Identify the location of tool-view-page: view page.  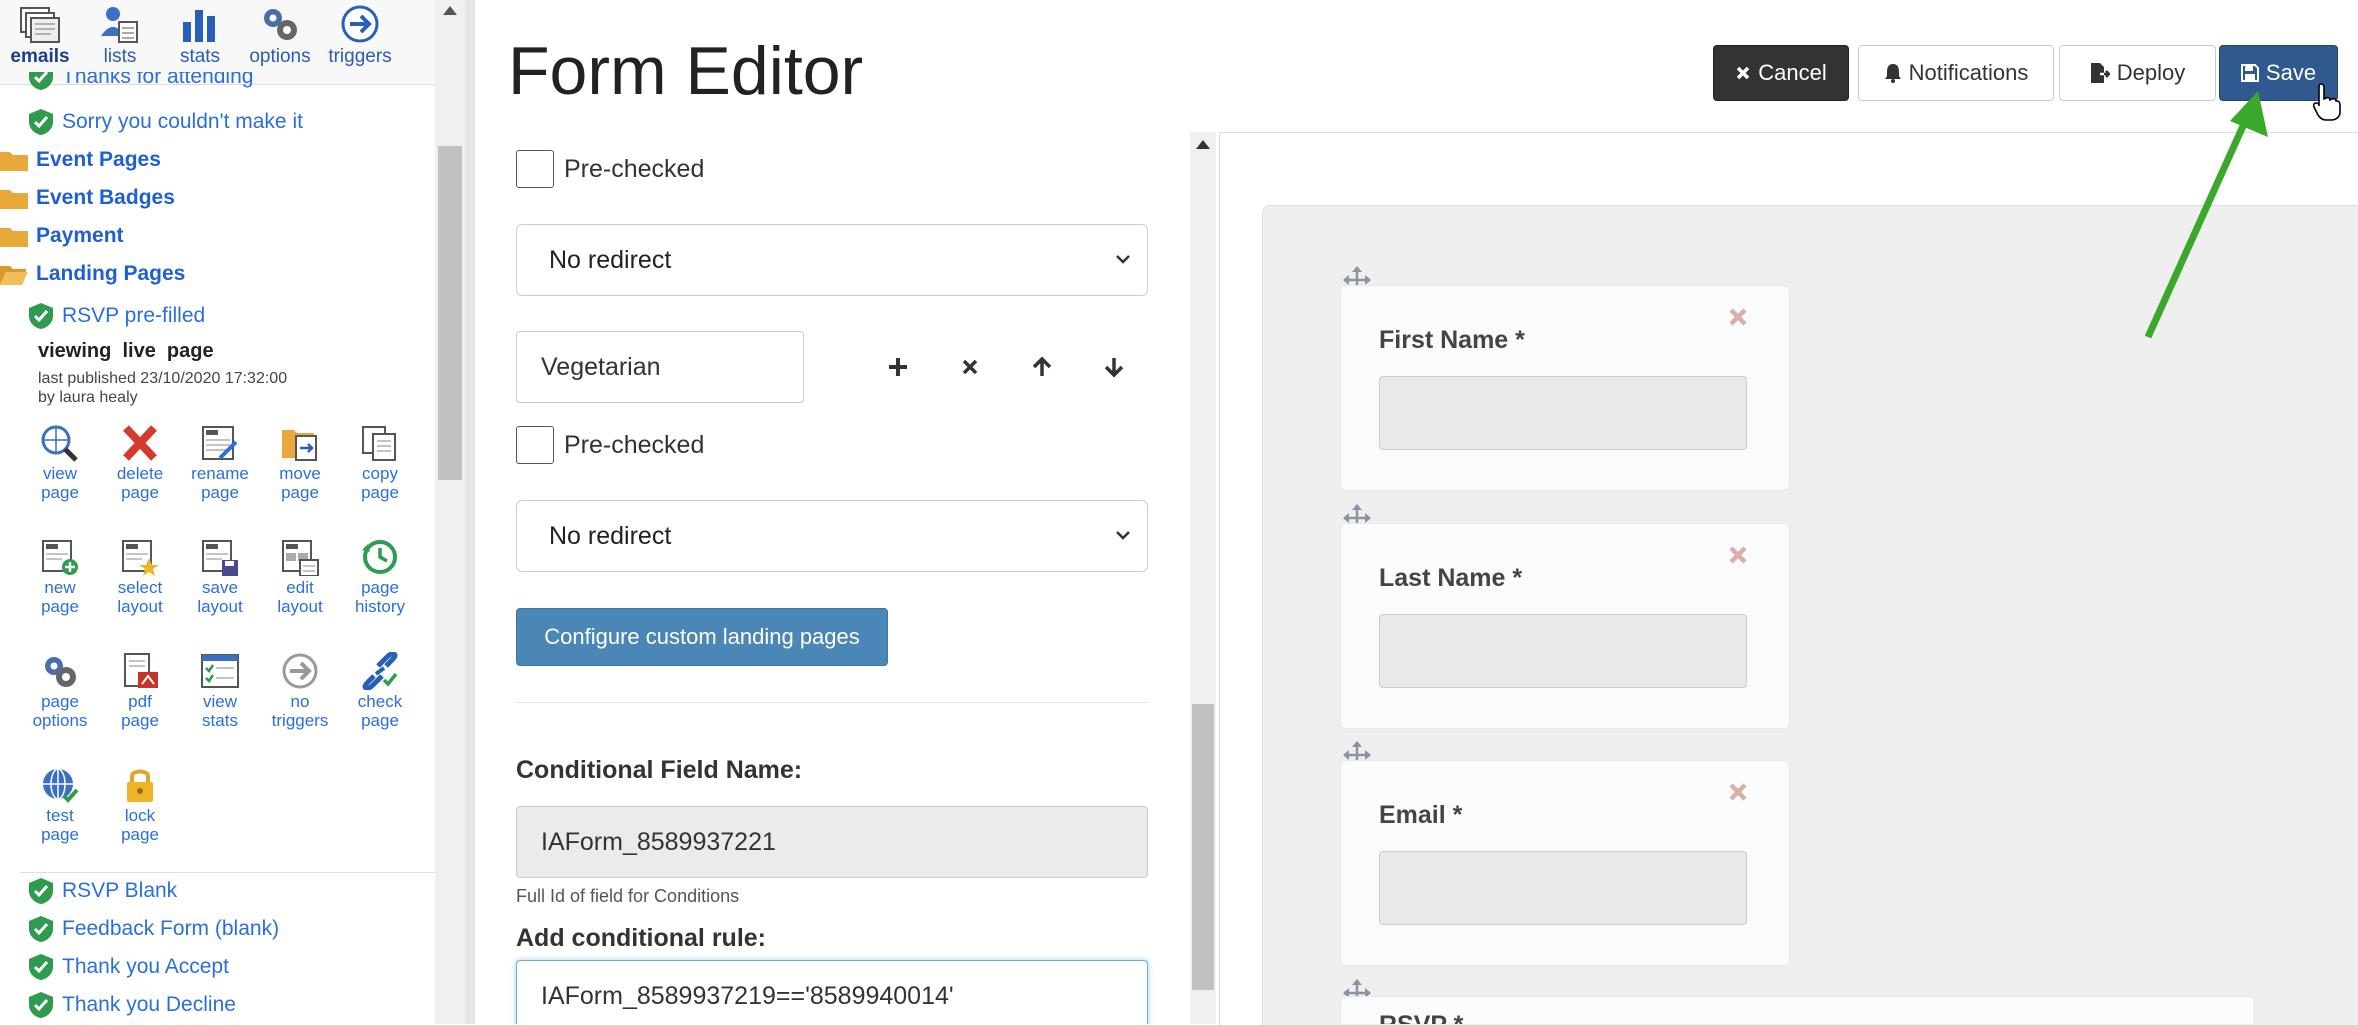
(60, 463).